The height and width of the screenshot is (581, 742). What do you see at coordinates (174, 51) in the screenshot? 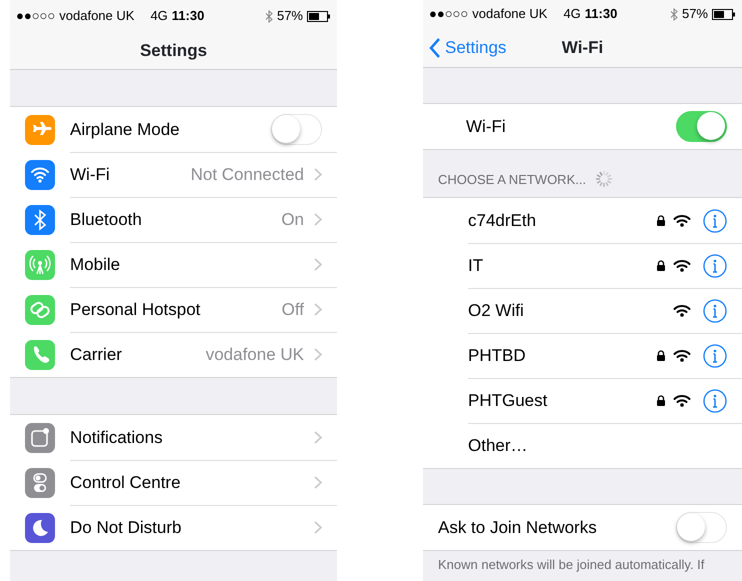
I see `screen-title: Settings` at bounding box center [174, 51].